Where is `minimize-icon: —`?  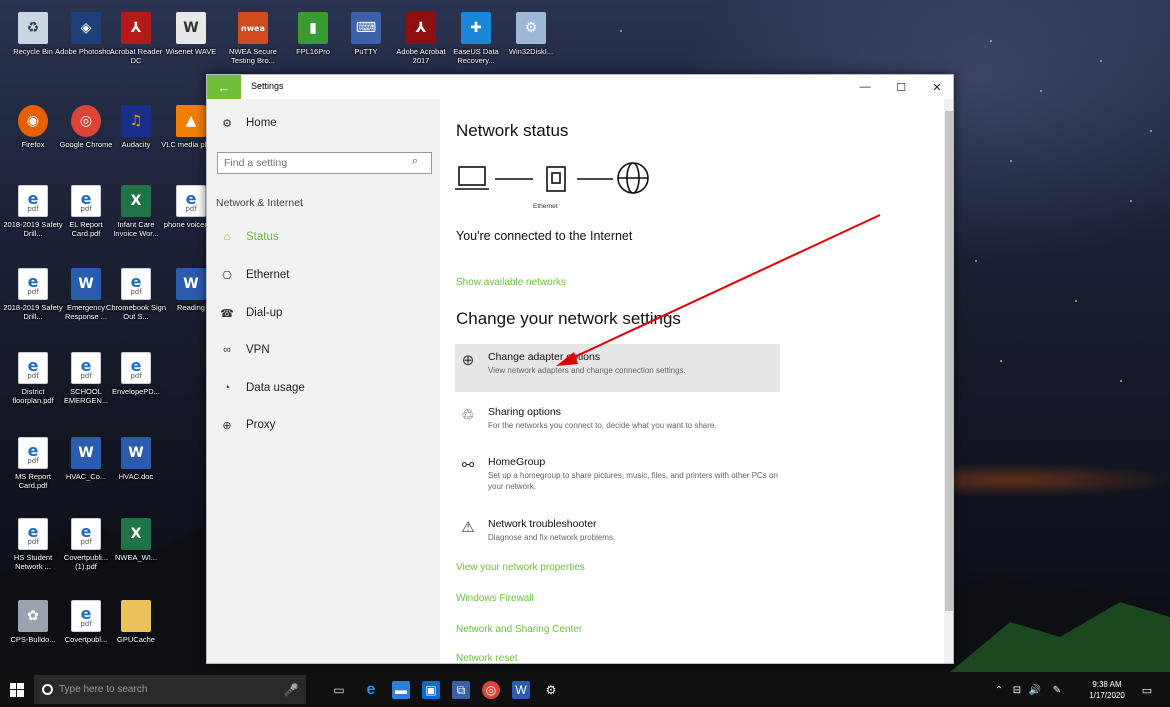
minimize-icon: — is located at coordinates (865, 87).